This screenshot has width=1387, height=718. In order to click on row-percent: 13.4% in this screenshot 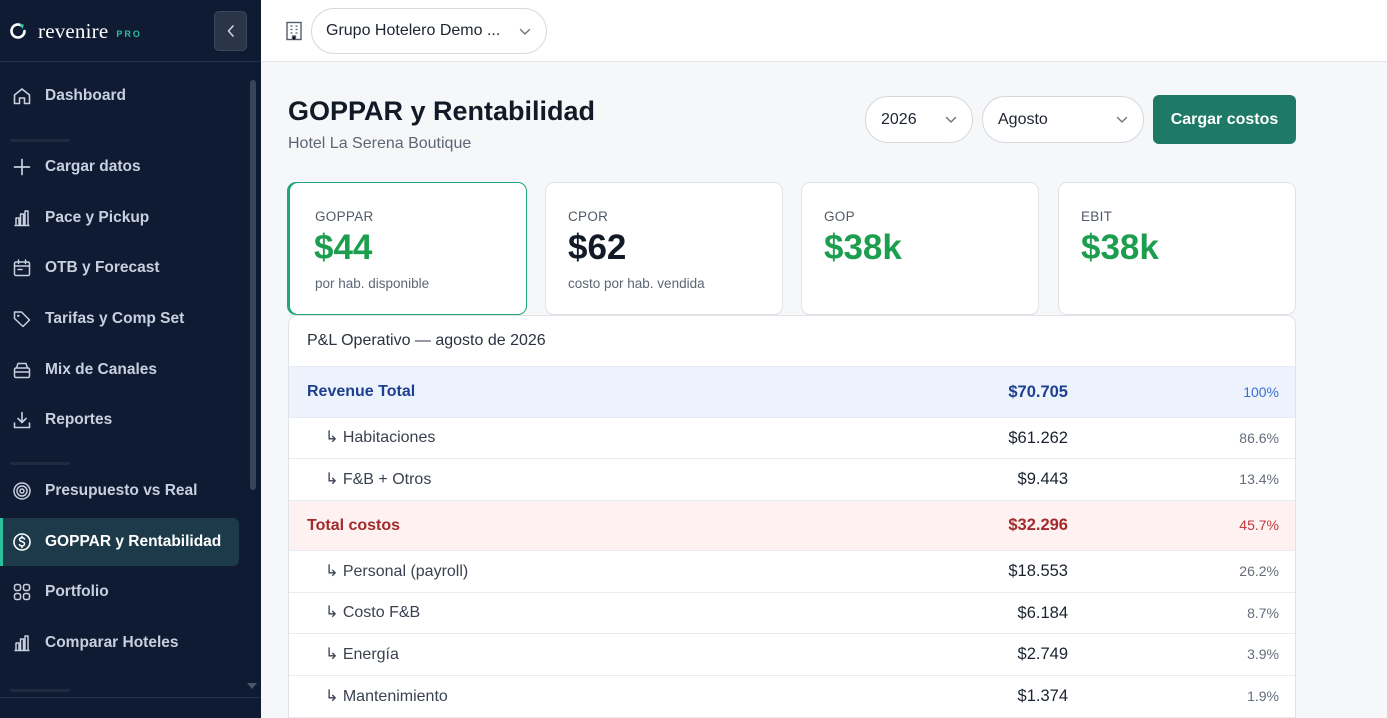, I will do `click(1259, 479)`.